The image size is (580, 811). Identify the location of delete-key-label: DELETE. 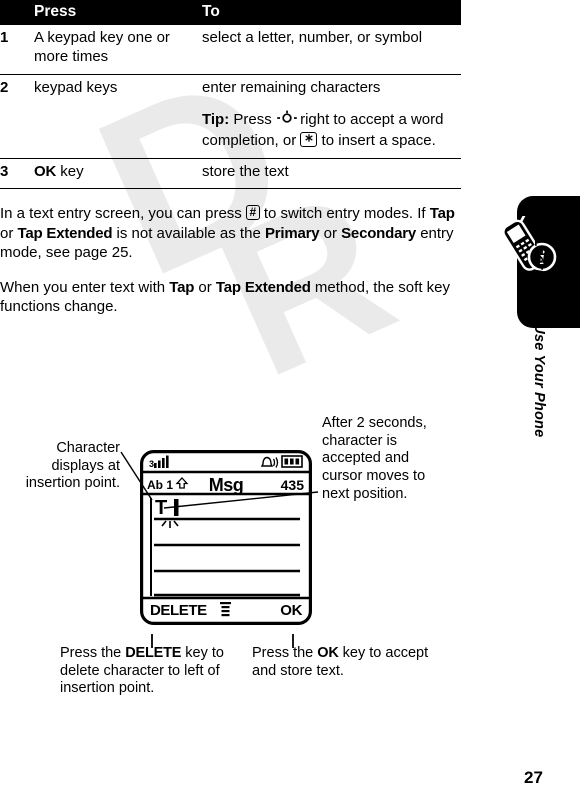
(153, 653).